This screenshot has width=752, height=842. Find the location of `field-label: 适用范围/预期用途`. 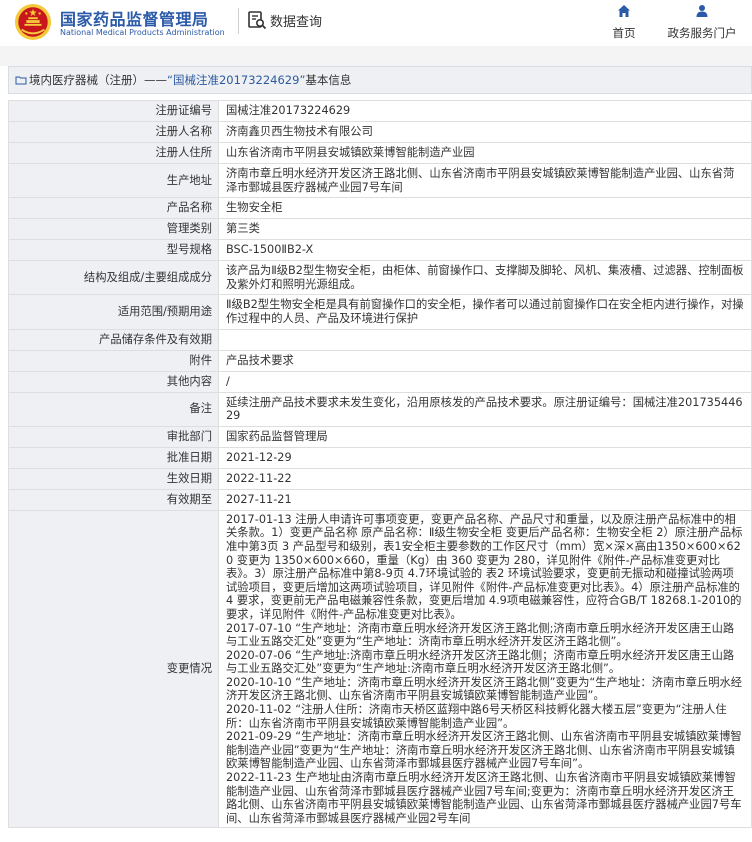

field-label: 适用范围/预期用途 is located at coordinates (113, 312).